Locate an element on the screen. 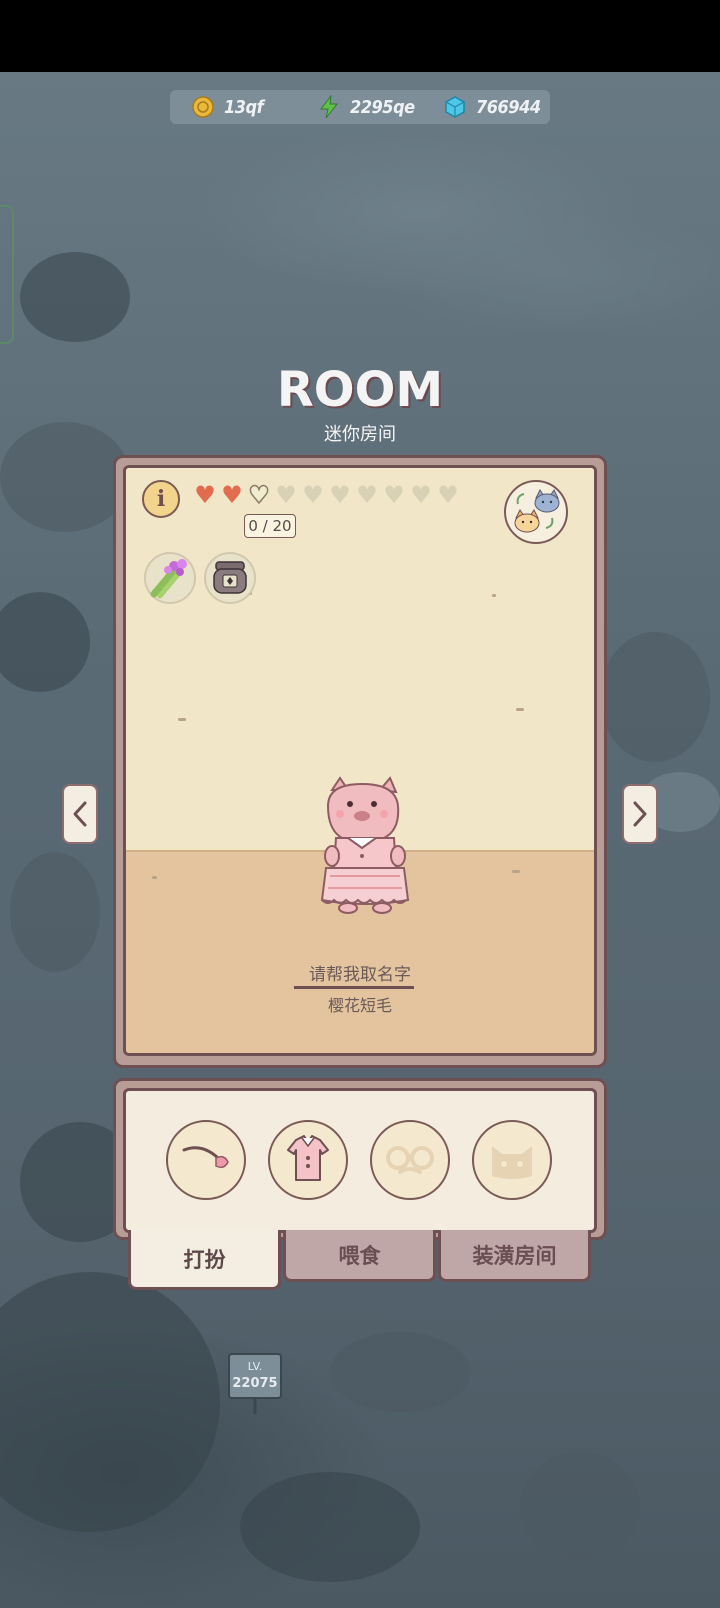 The image size is (720, 1608). pet-sakura-shorthair is located at coordinates (365, 845).